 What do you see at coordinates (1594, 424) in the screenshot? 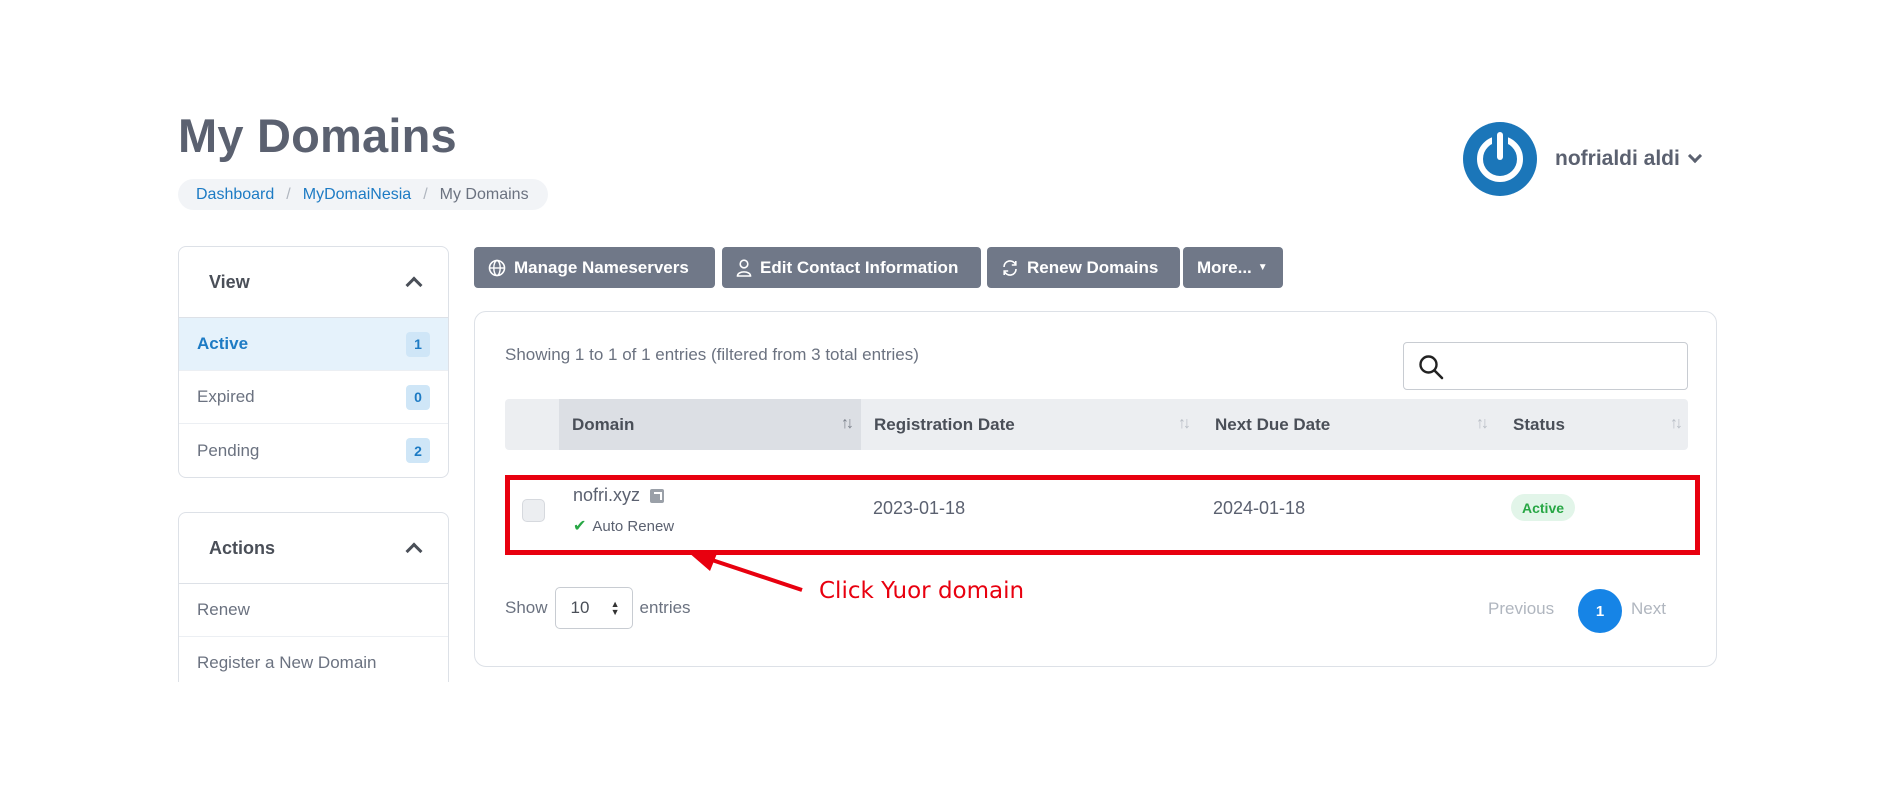
I see `column-header-status: Status ↑↓` at bounding box center [1594, 424].